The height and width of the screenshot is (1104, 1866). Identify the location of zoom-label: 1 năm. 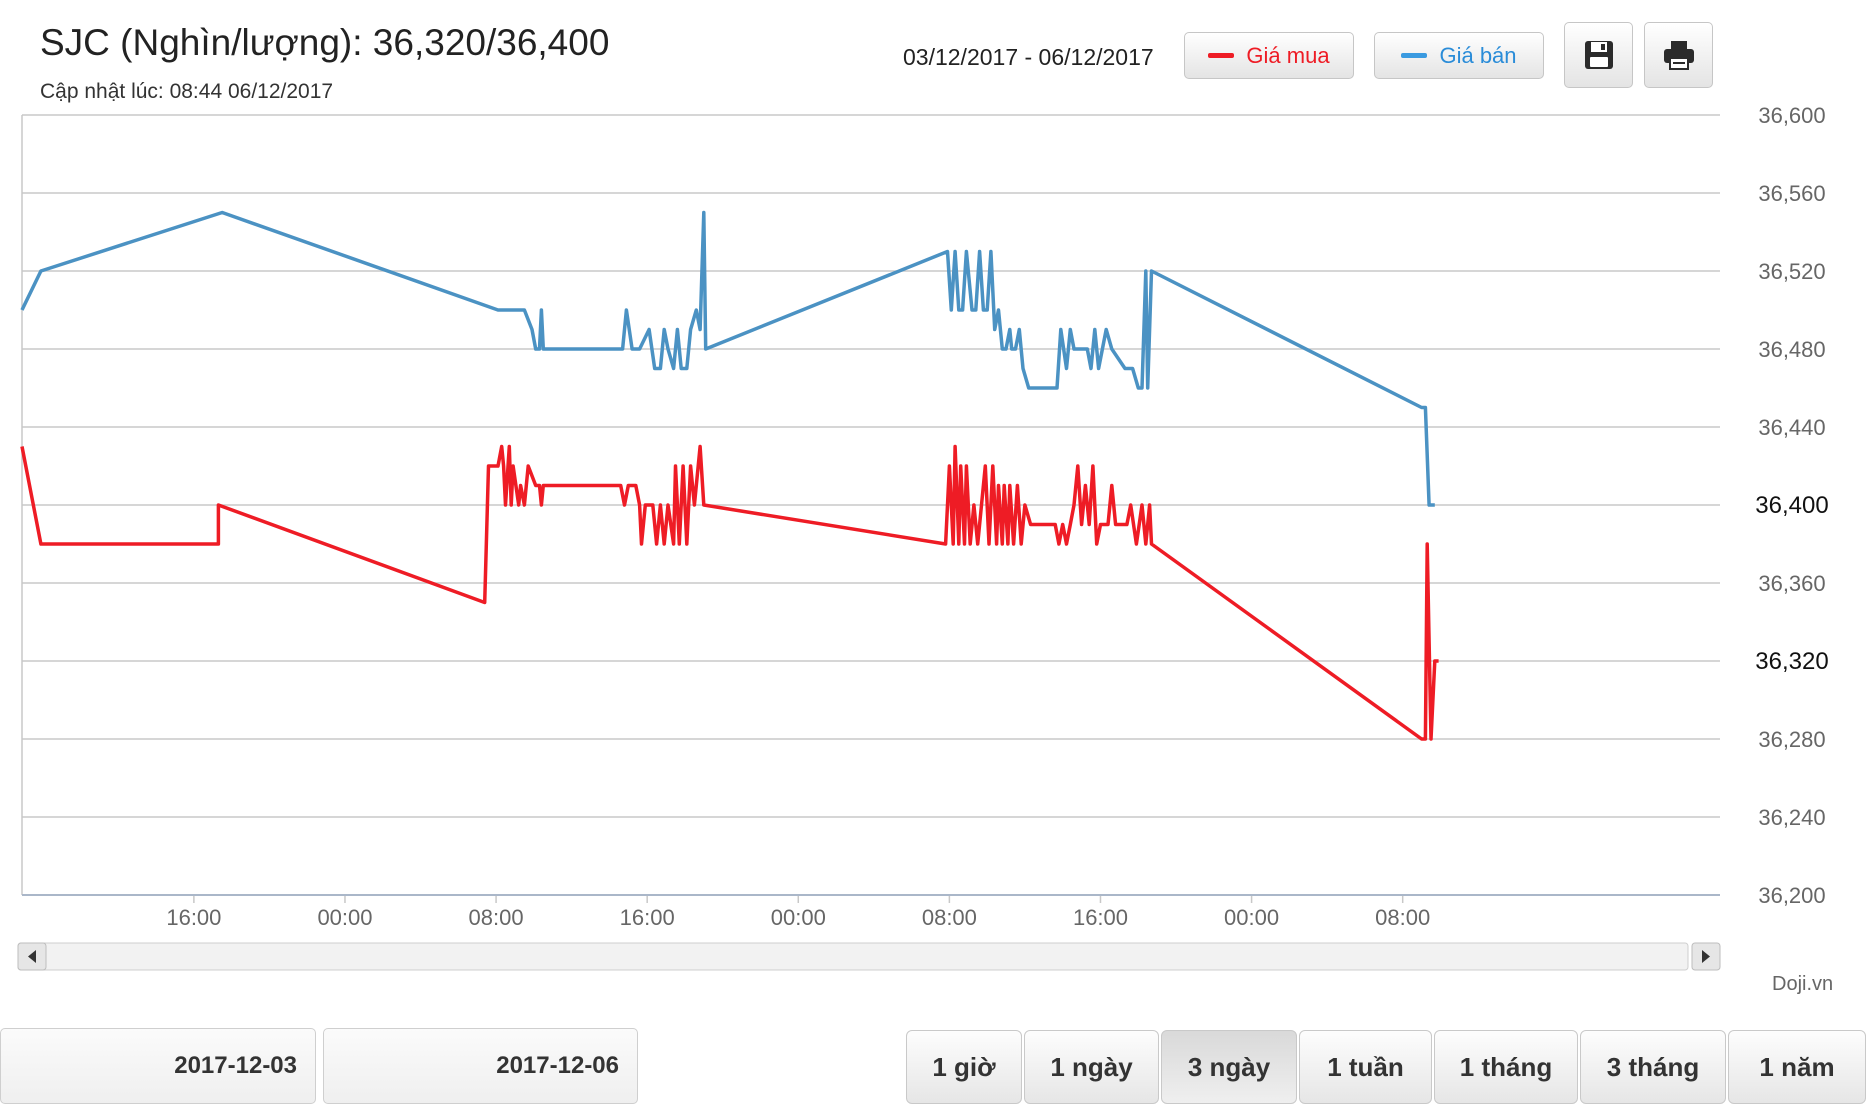
(1797, 1066).